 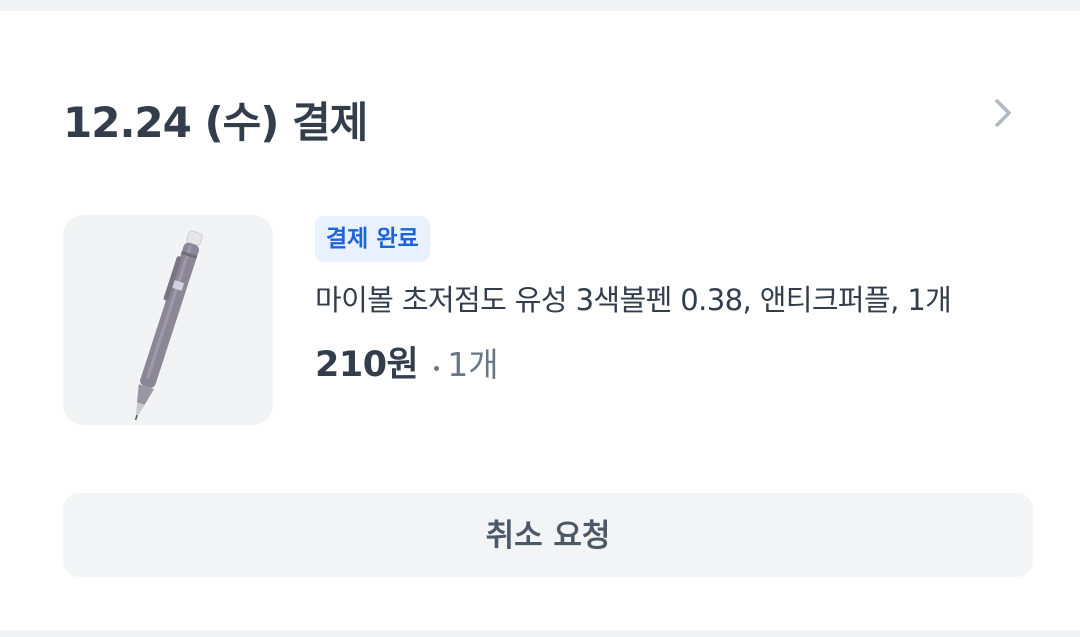 What do you see at coordinates (665, 360) in the screenshot?
I see `price-line: 210원 1개` at bounding box center [665, 360].